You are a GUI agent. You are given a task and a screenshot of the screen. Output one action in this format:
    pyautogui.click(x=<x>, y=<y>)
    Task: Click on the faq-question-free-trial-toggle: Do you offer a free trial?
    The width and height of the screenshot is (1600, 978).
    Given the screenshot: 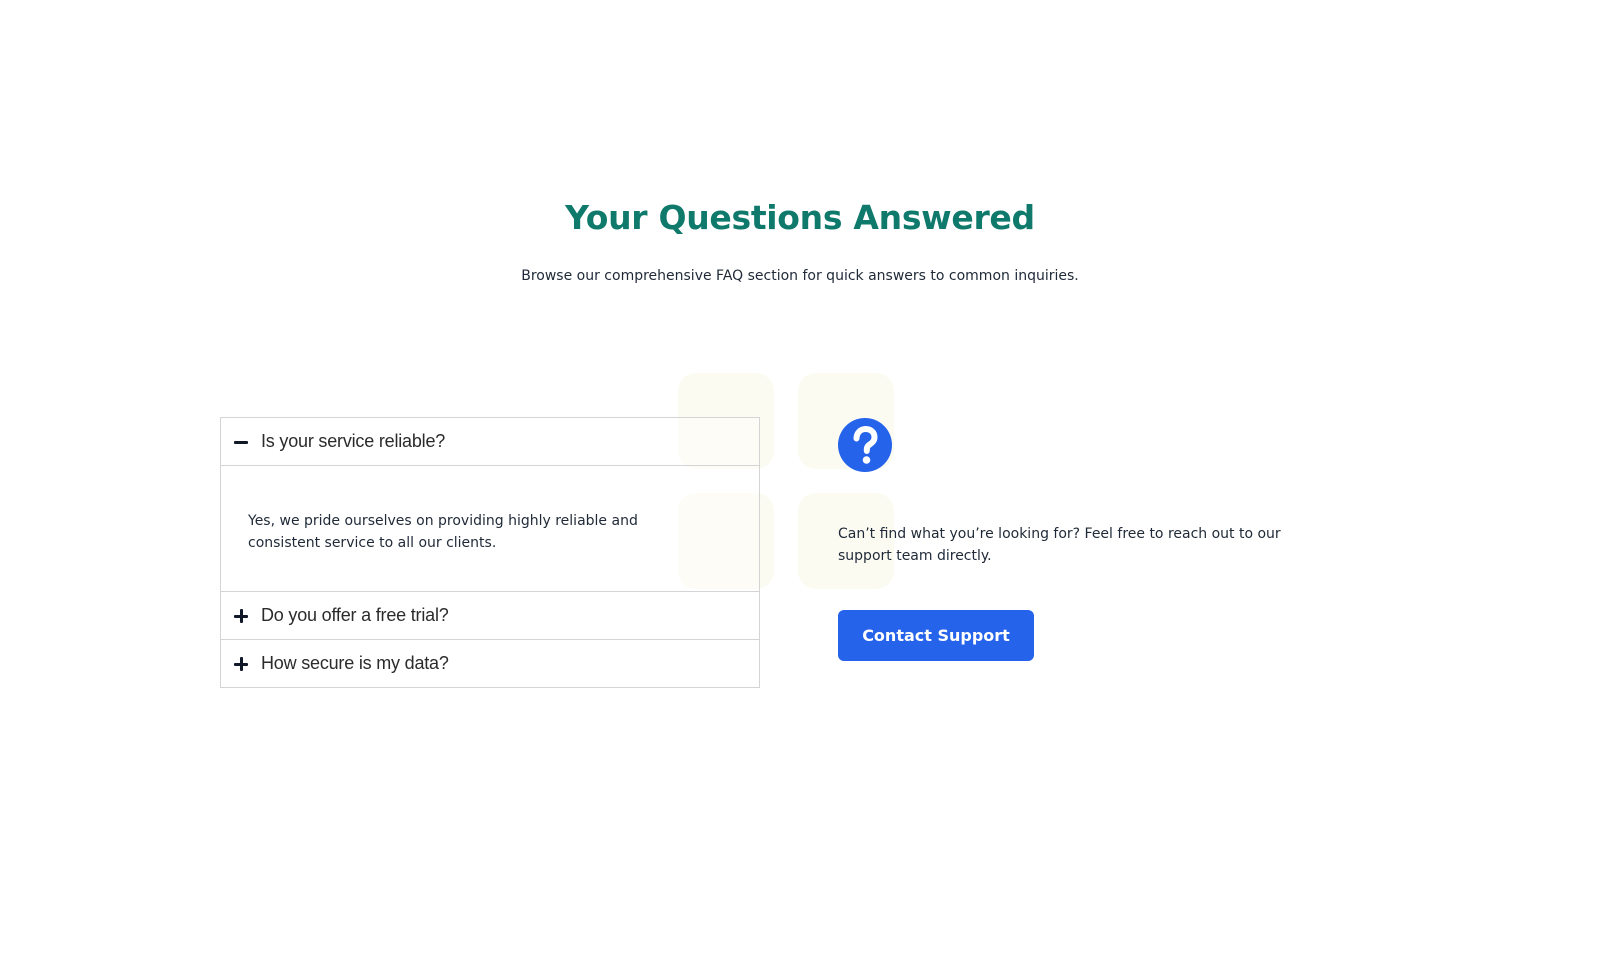 What is the action you would take?
    pyautogui.click(x=490, y=615)
    